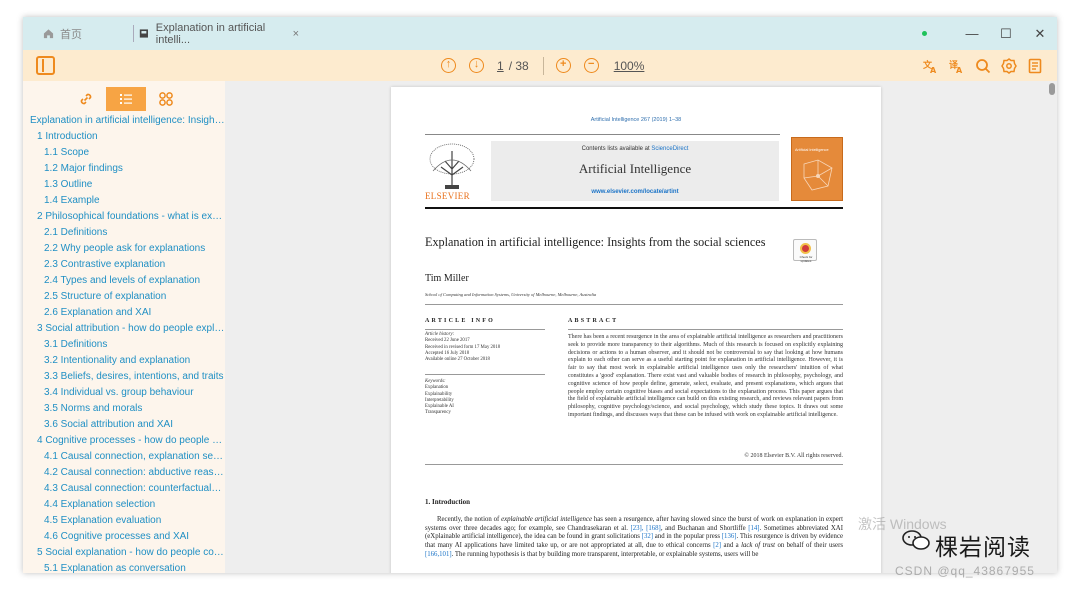 The width and height of the screenshot is (1080, 591). What do you see at coordinates (127, 169) in the screenshot?
I see `toc-item: 1.2 Major findings` at bounding box center [127, 169].